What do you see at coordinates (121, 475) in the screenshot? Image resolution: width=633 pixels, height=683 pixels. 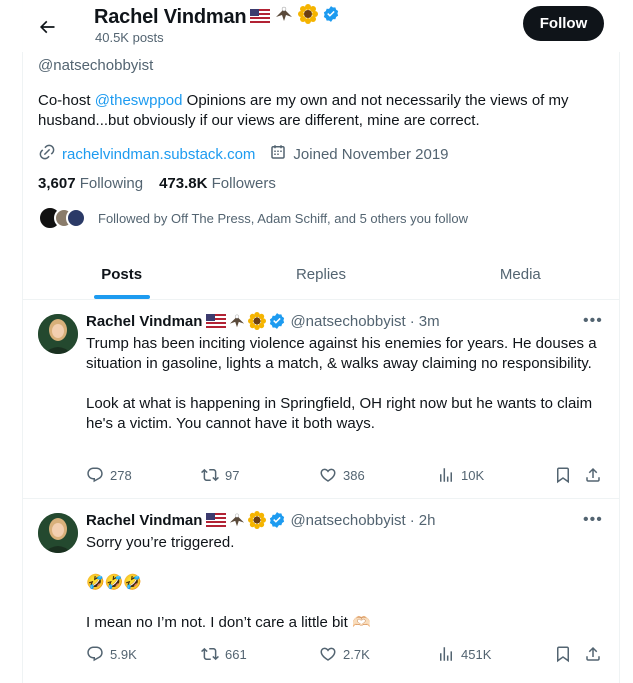 I see `reply-count: 278` at bounding box center [121, 475].